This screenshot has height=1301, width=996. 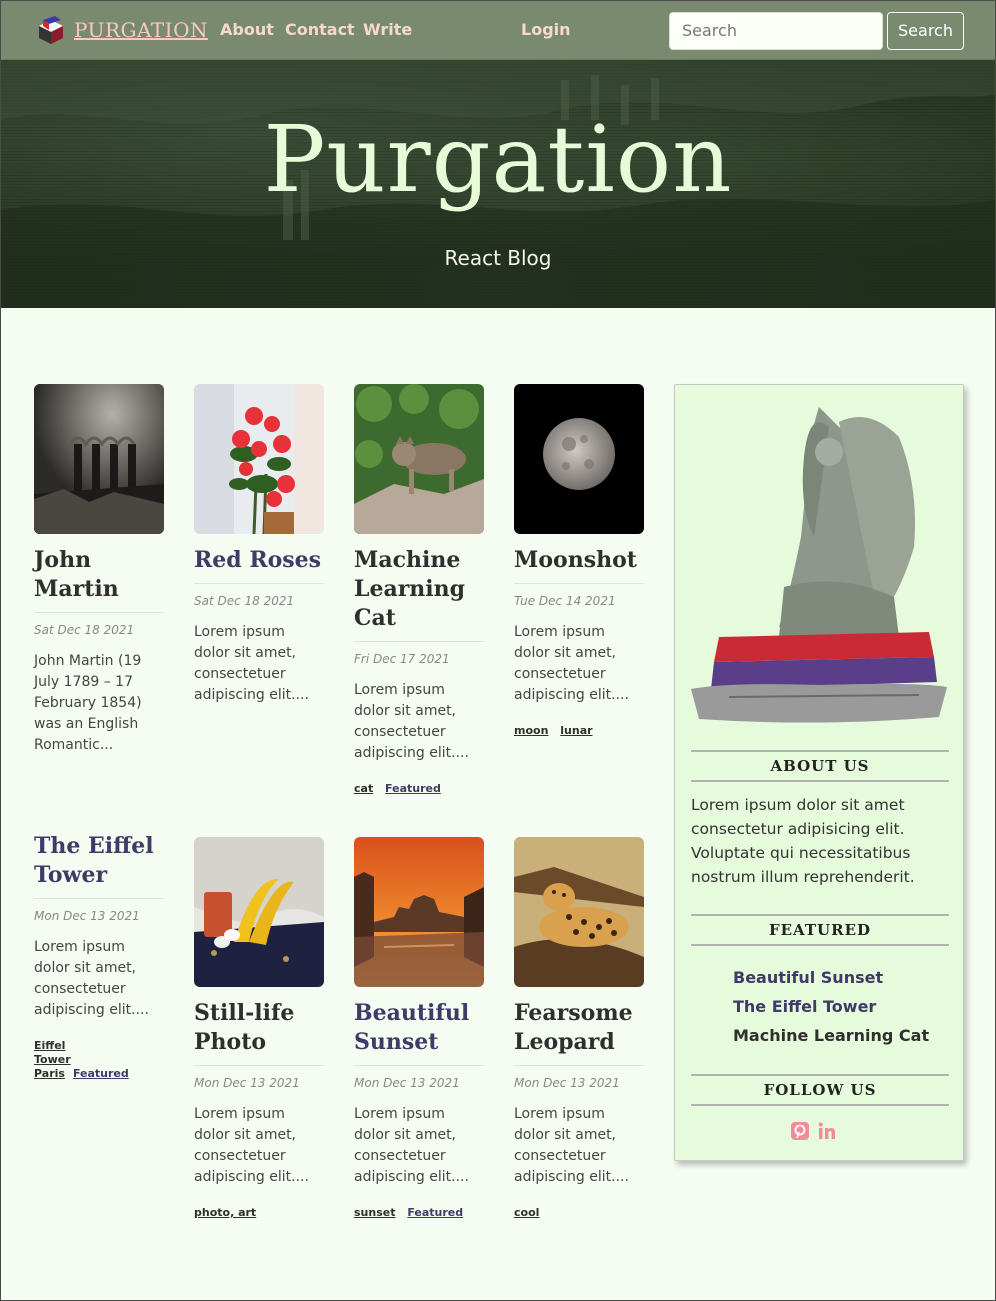 I want to click on brand-name: PURGATION, so click(x=141, y=30).